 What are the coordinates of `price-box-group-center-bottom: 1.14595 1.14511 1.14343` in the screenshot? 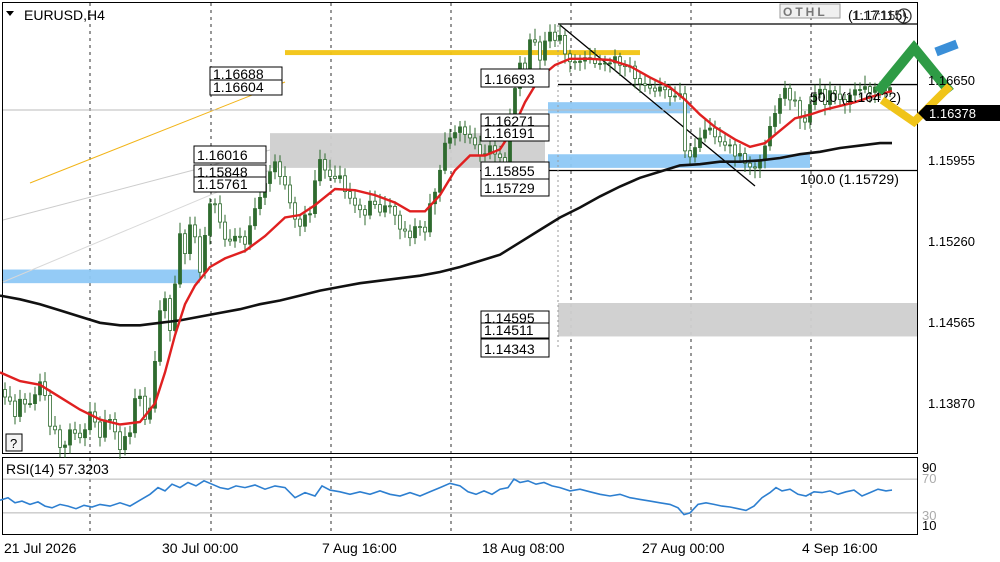 It's located at (515, 334).